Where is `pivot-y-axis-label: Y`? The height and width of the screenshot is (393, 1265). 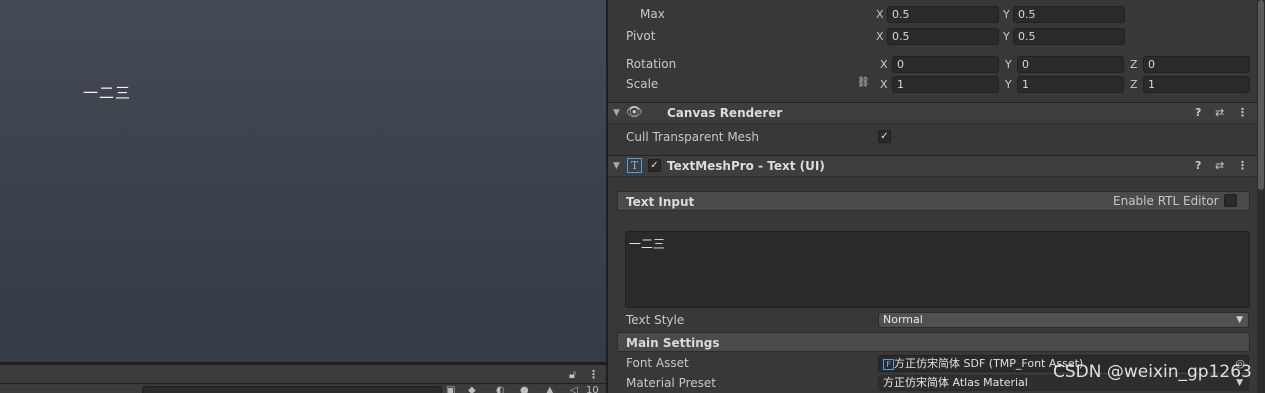
pivot-y-axis-label: Y is located at coordinates (1006, 36).